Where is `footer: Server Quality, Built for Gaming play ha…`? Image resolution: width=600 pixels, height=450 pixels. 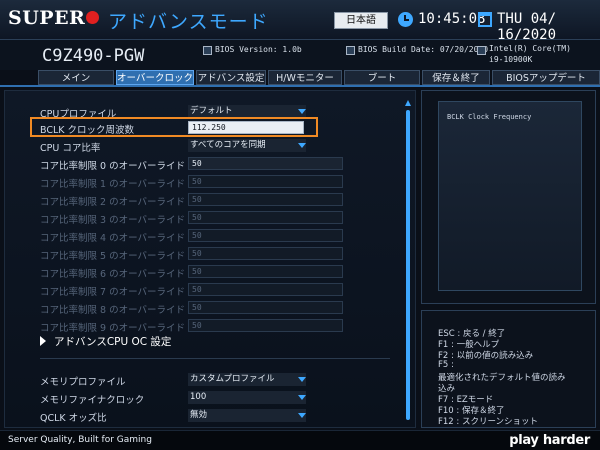 footer: Server Quality, Built for Gaming play ha… is located at coordinates (300, 440).